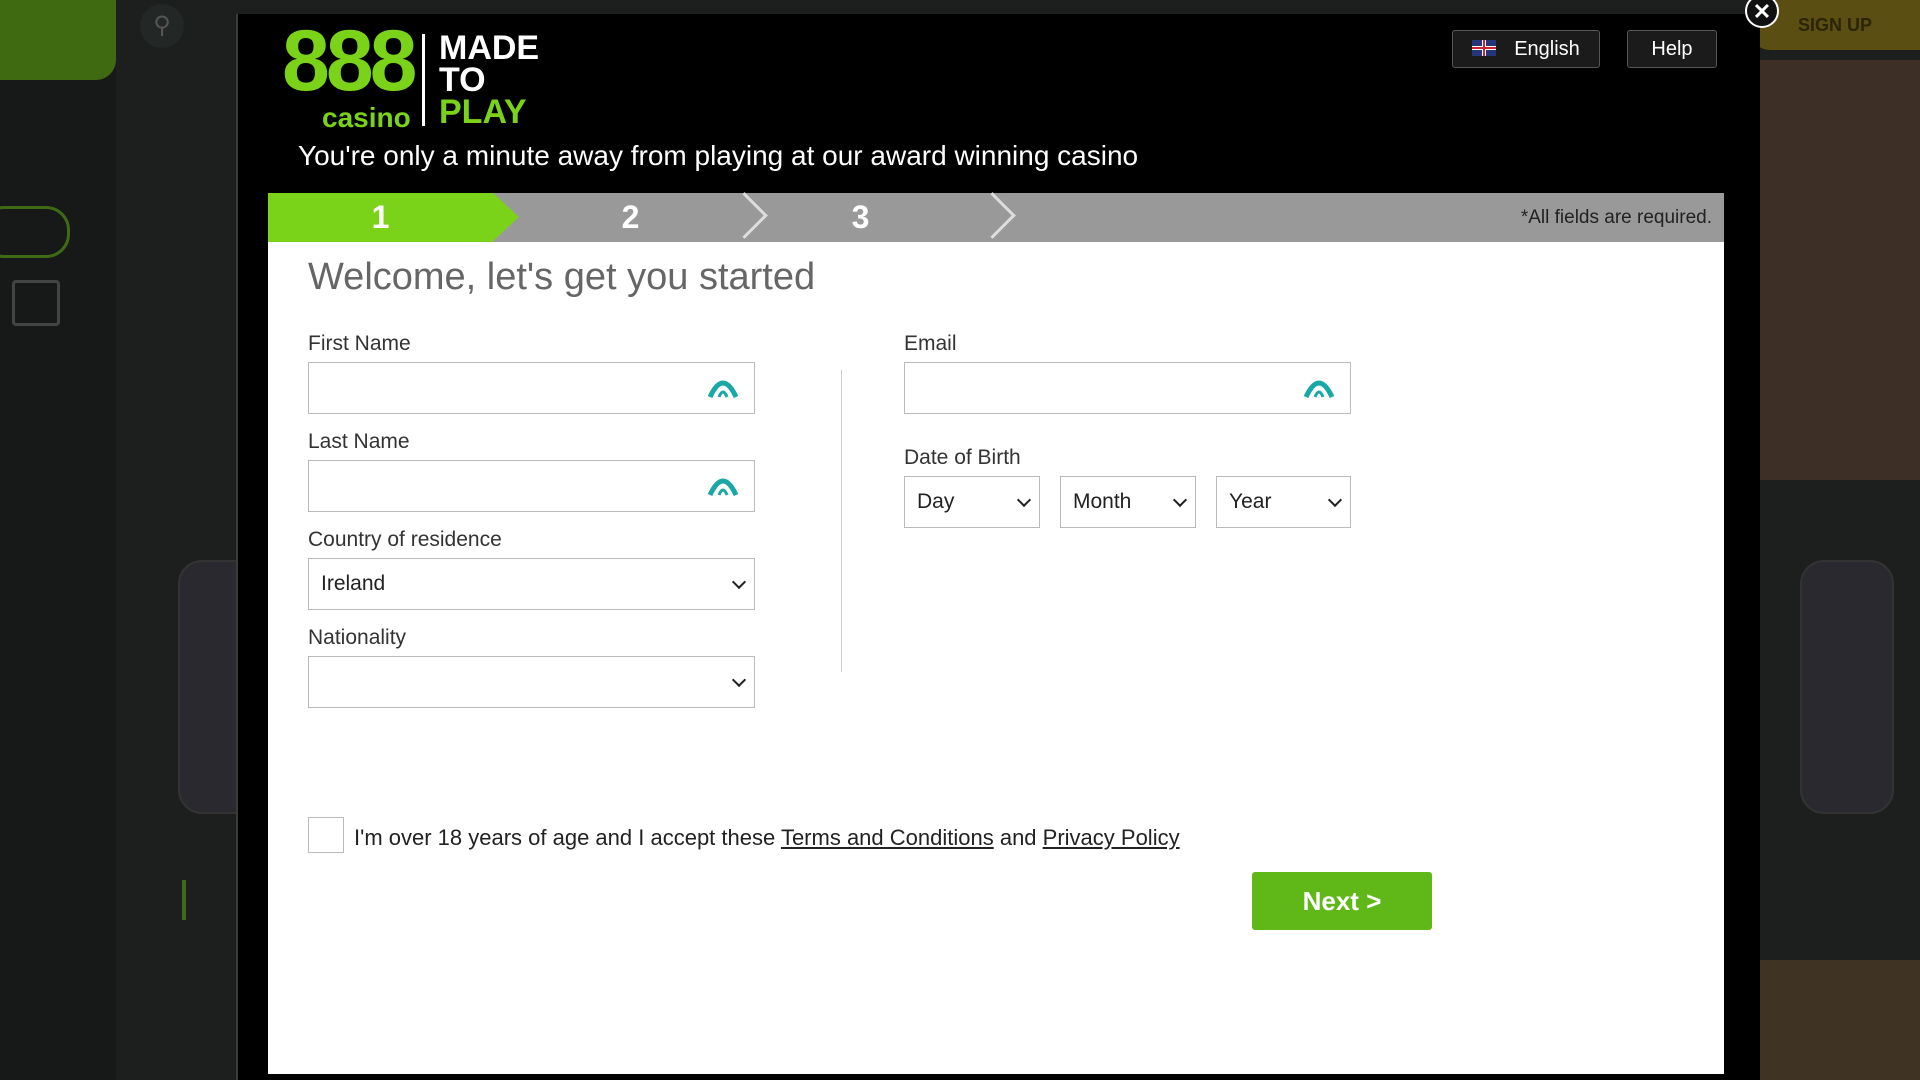 This screenshot has width=1920, height=1080. I want to click on dob-month-value: Month, so click(1102, 501).